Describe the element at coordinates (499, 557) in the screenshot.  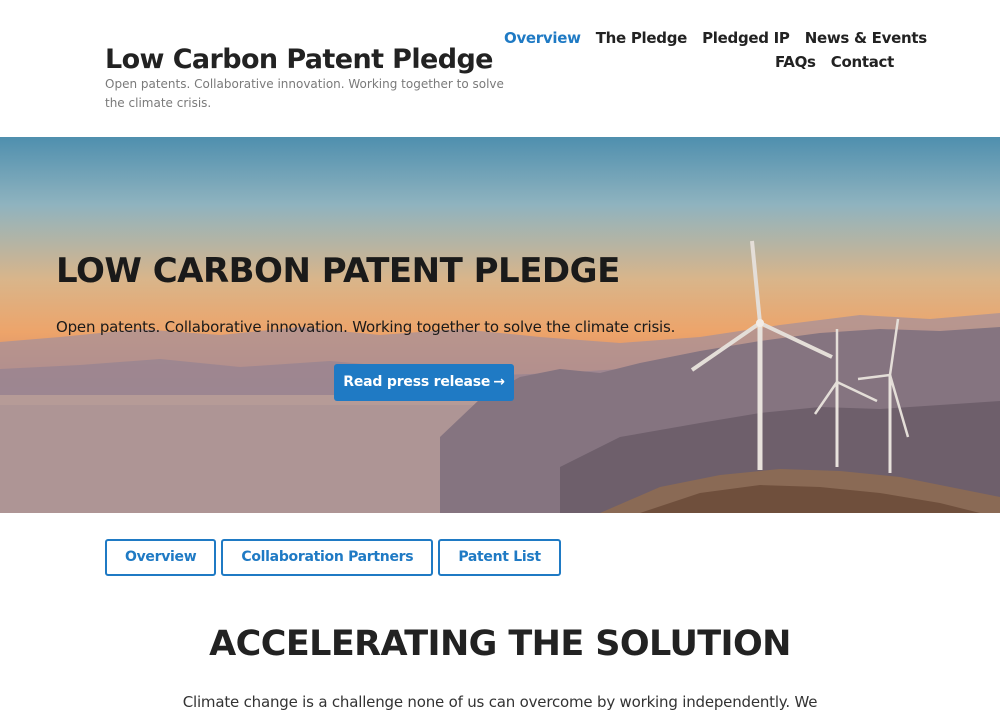
I see `tab-patent-list: Patent List` at that location.